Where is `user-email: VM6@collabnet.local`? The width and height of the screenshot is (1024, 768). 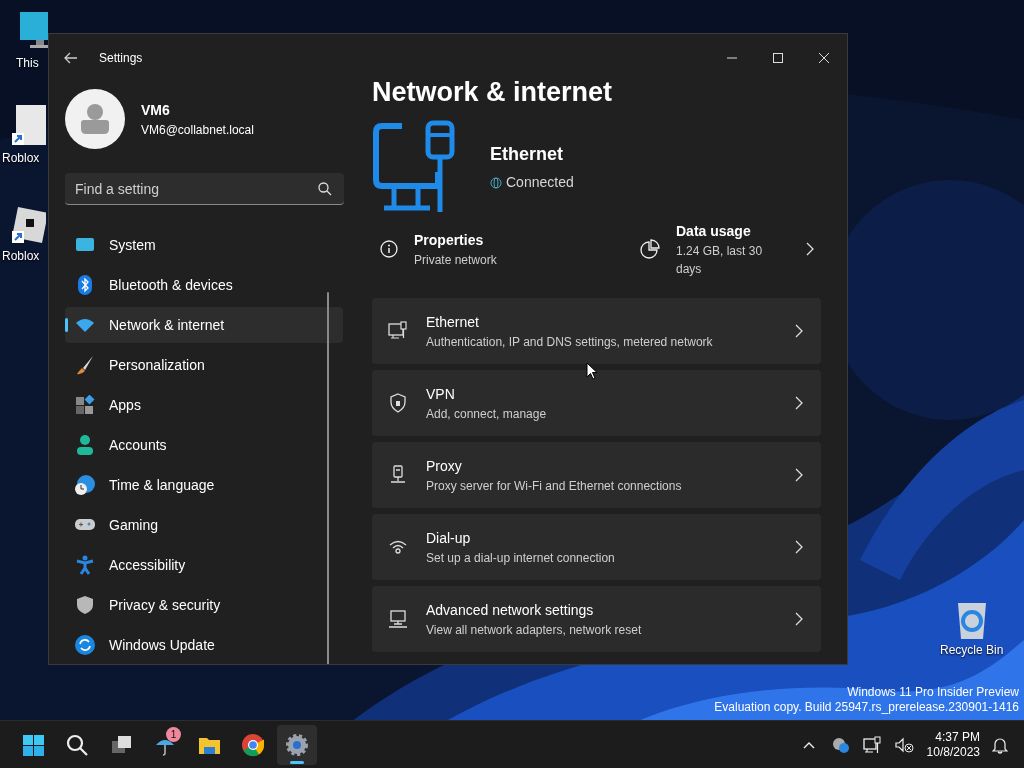
user-email: VM6@collabnet.local is located at coordinates (197, 130).